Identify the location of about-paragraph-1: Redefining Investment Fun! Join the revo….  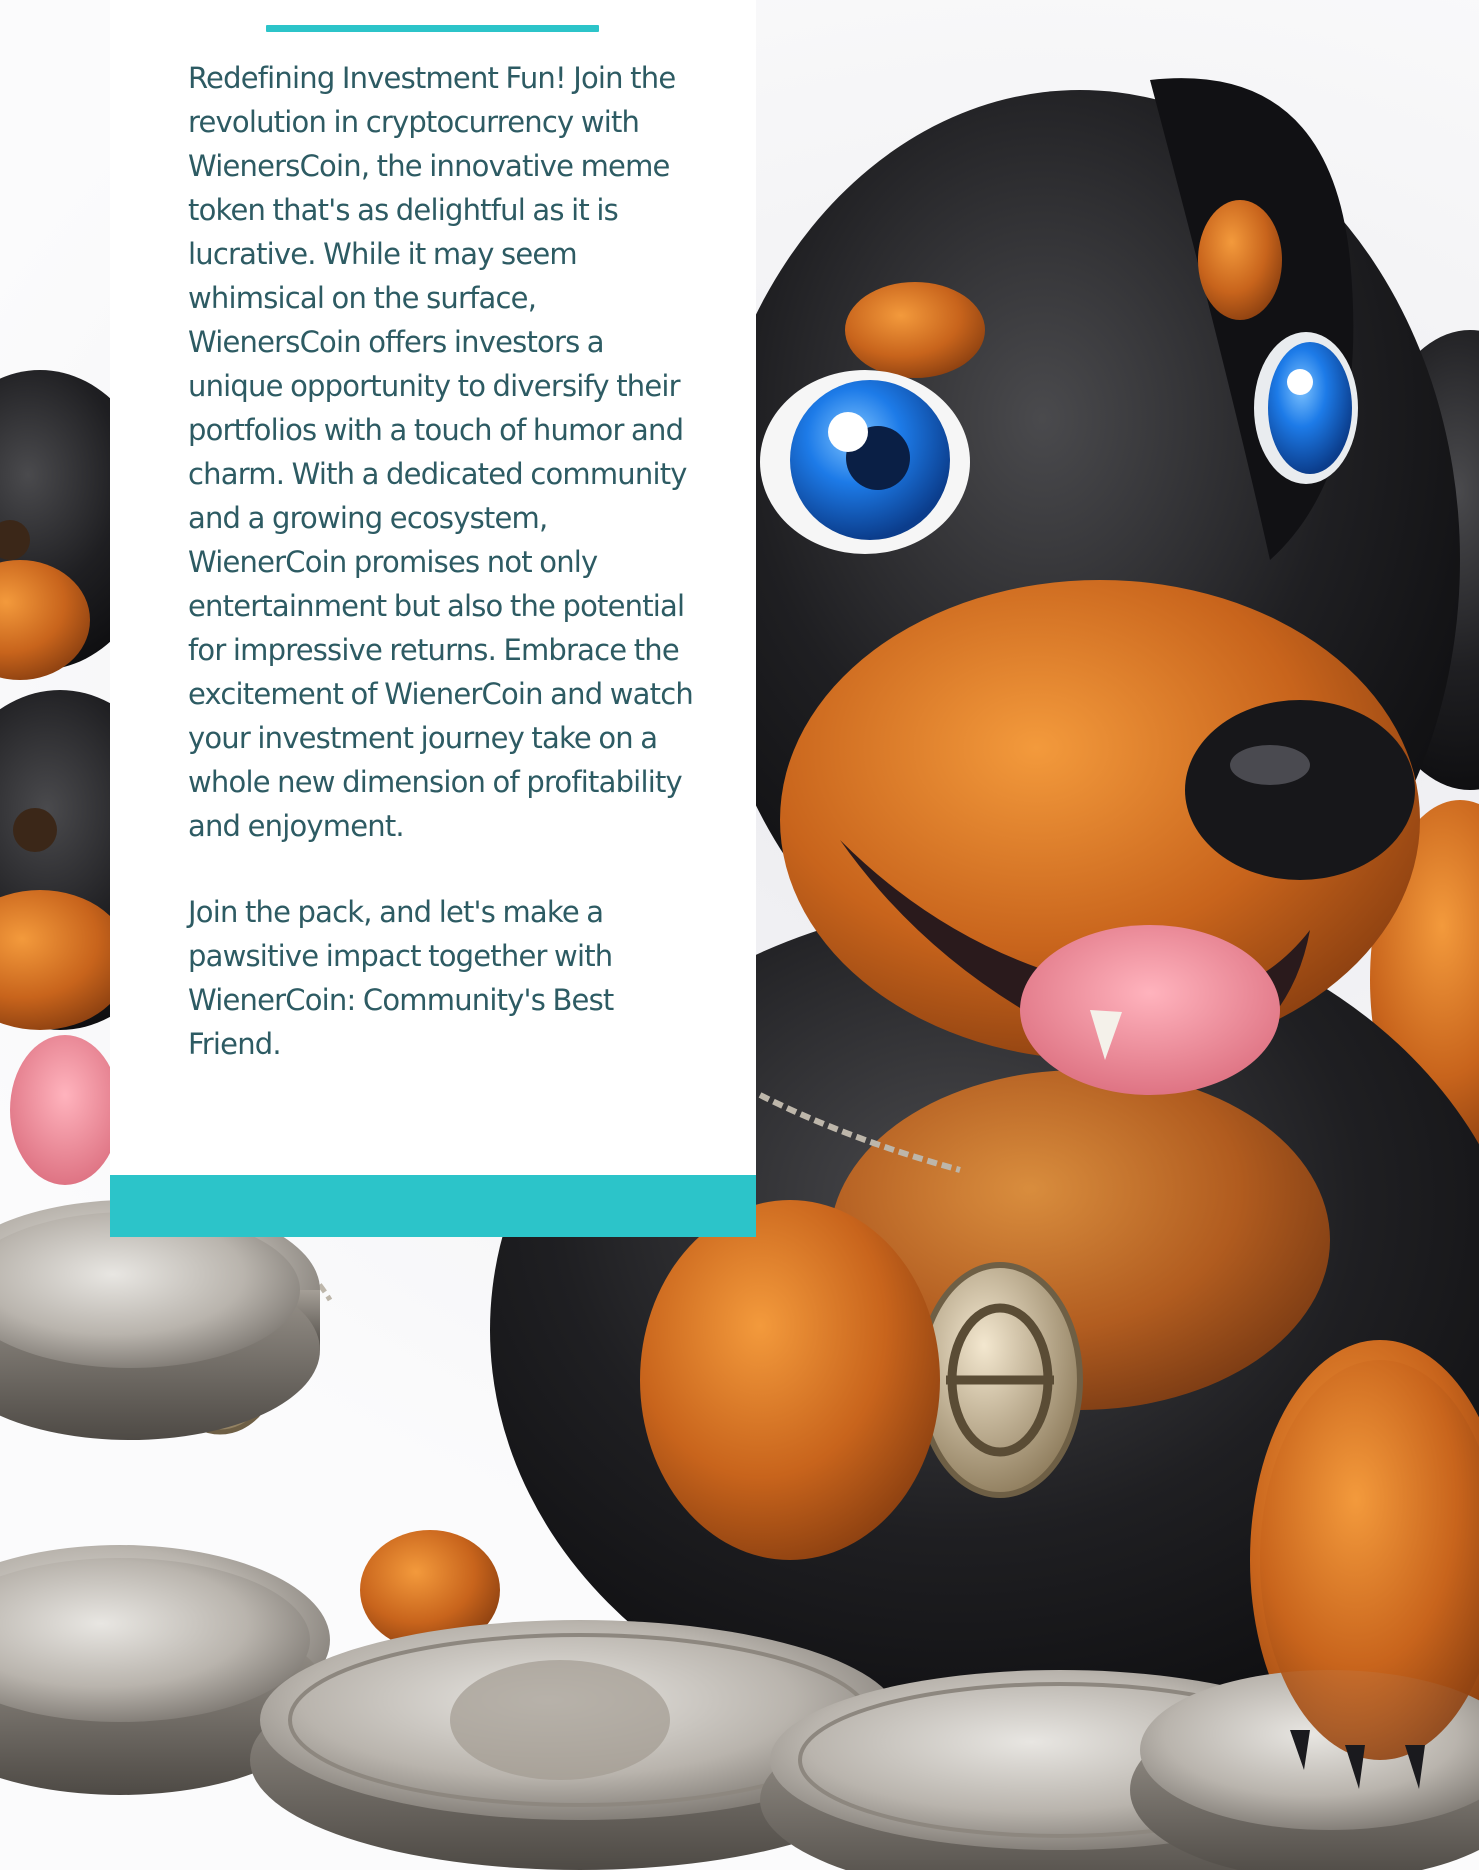
(441, 452).